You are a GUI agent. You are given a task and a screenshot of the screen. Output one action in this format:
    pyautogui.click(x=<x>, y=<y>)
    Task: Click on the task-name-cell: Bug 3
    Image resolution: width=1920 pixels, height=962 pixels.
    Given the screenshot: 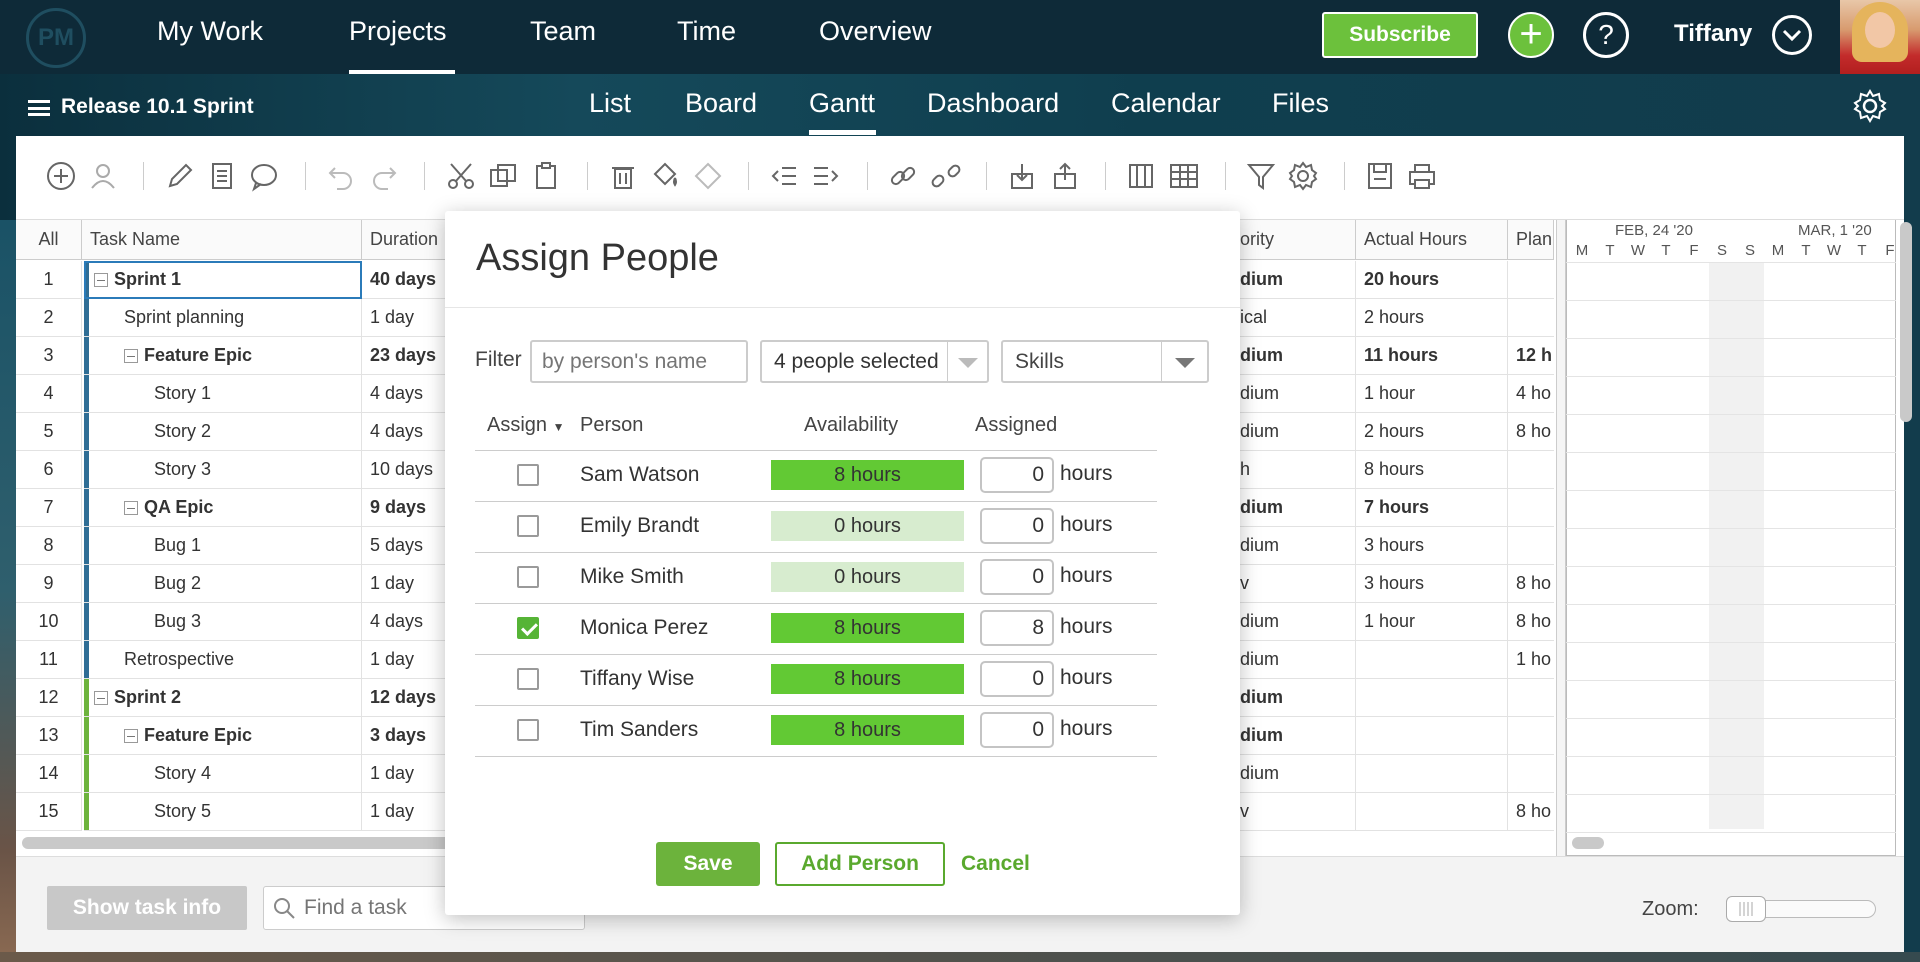 What is the action you would take?
    pyautogui.click(x=223, y=622)
    